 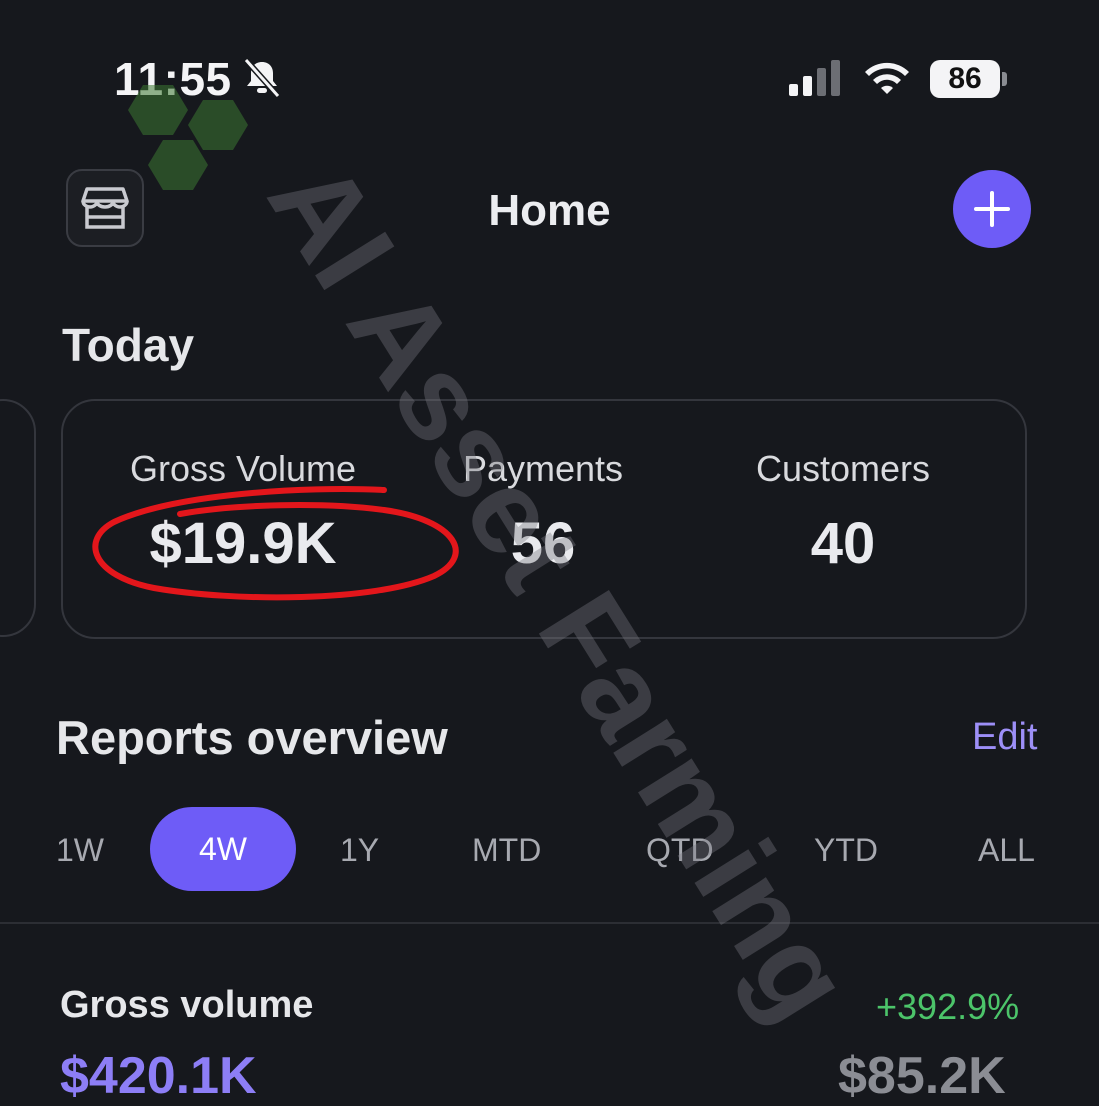 What do you see at coordinates (922, 1076) in the screenshot?
I see `gross-volume-previous: $85.2K` at bounding box center [922, 1076].